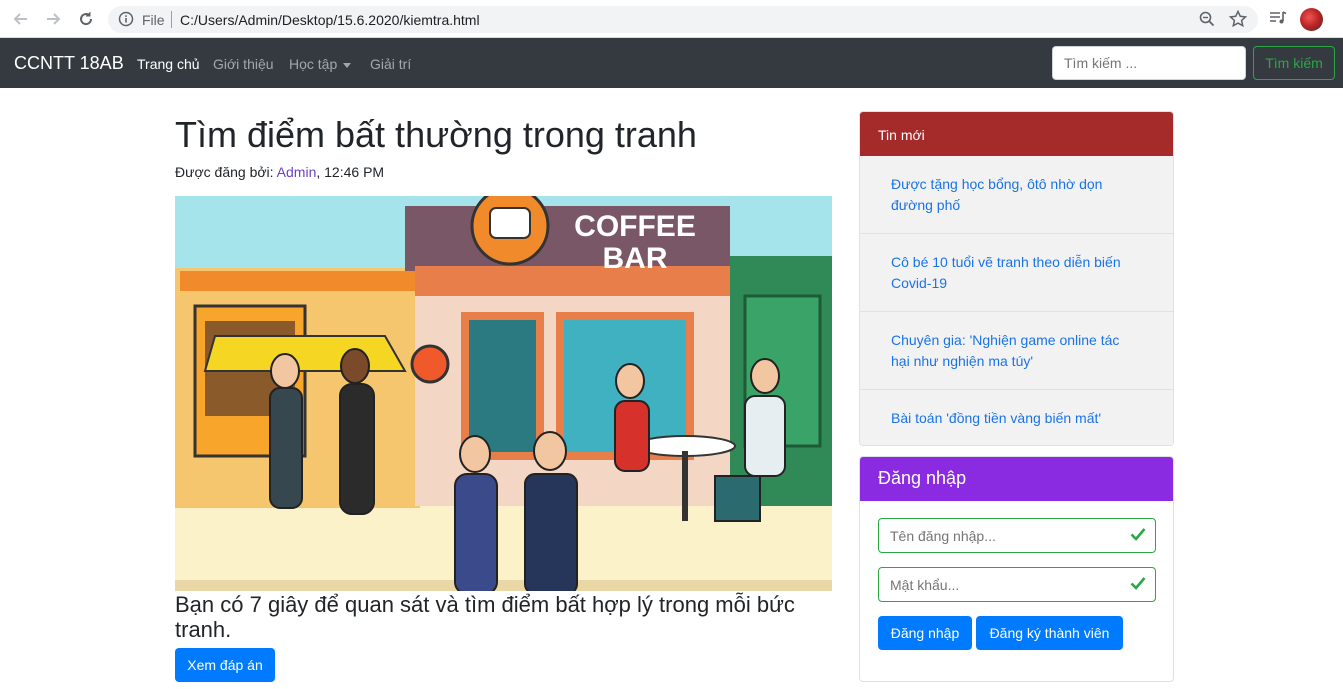 The width and height of the screenshot is (1343, 689). What do you see at coordinates (1017, 535) in the screenshot?
I see `username-input` at bounding box center [1017, 535].